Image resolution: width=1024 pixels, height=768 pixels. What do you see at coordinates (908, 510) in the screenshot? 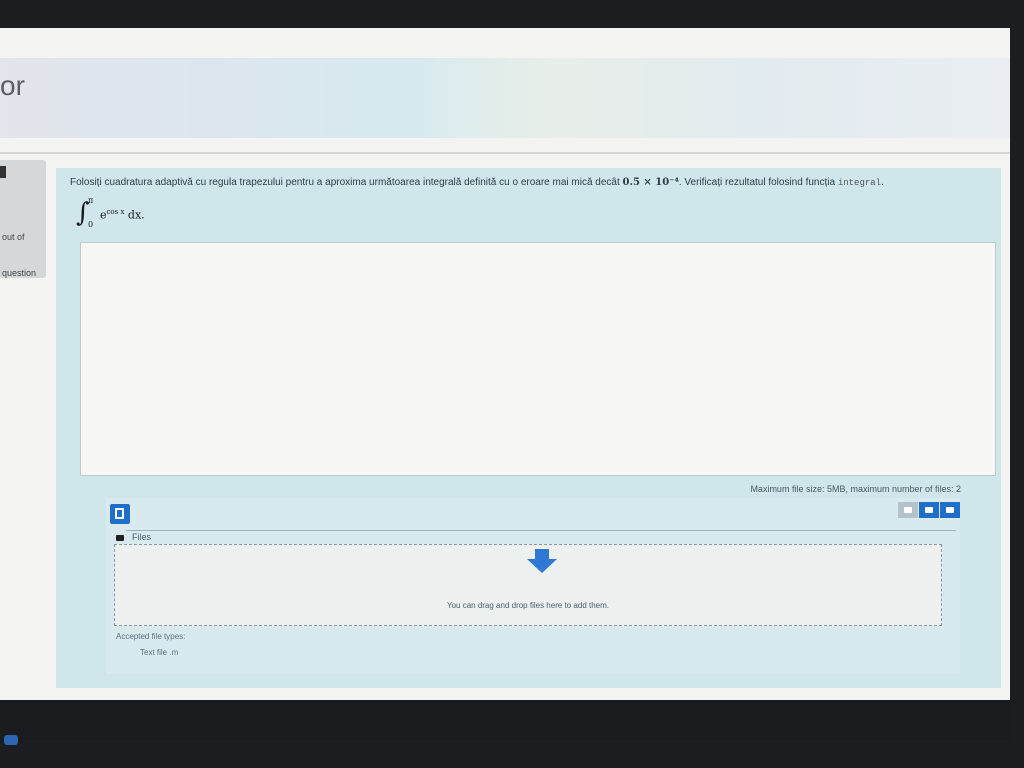
I see `view-icons-button` at bounding box center [908, 510].